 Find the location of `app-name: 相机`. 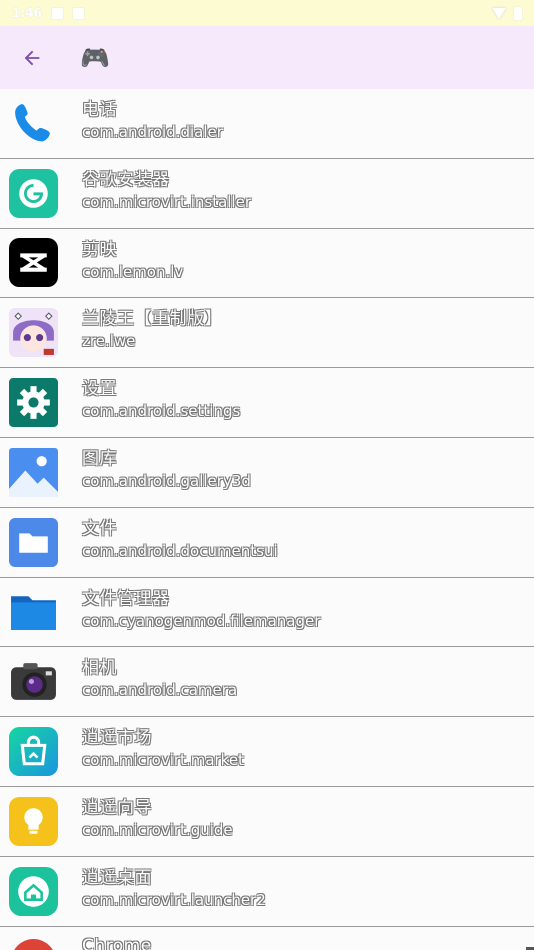

app-name: 相机 is located at coordinates (99, 668).